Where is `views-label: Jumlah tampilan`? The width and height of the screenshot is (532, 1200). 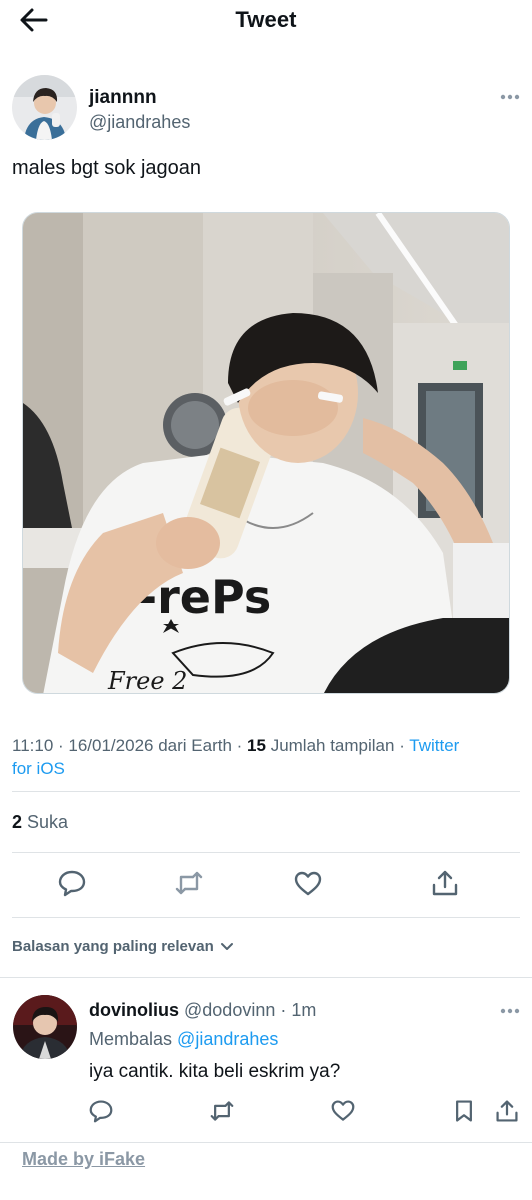
views-label: Jumlah tampilan is located at coordinates (332, 745).